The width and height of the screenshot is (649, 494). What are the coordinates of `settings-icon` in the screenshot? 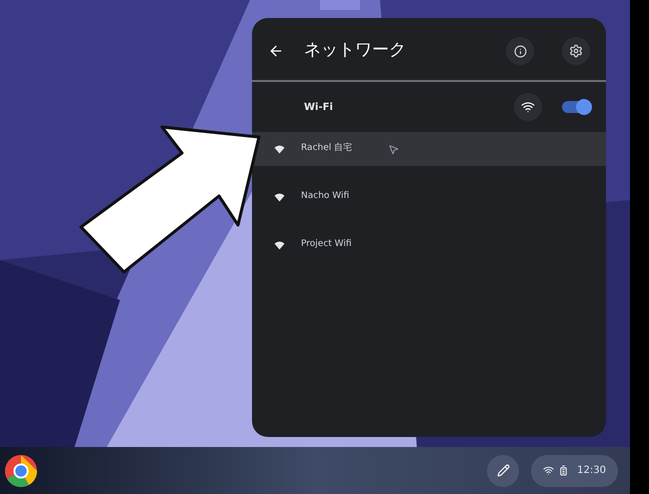 It's located at (576, 51).